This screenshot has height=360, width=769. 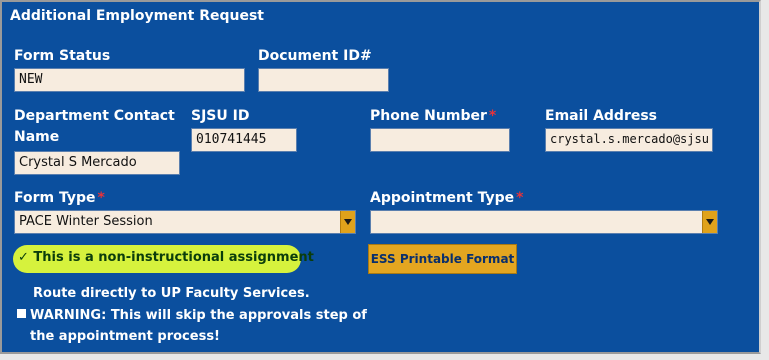 I want to click on phone-label-text: Phone Number, so click(x=428, y=116).